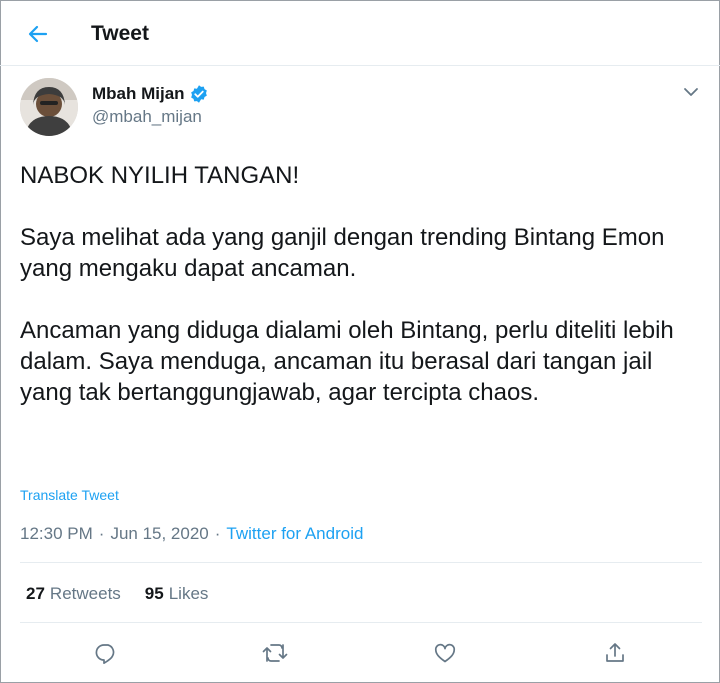 Image resolution: width=720 pixels, height=683 pixels. I want to click on retweet-button, so click(275, 653).